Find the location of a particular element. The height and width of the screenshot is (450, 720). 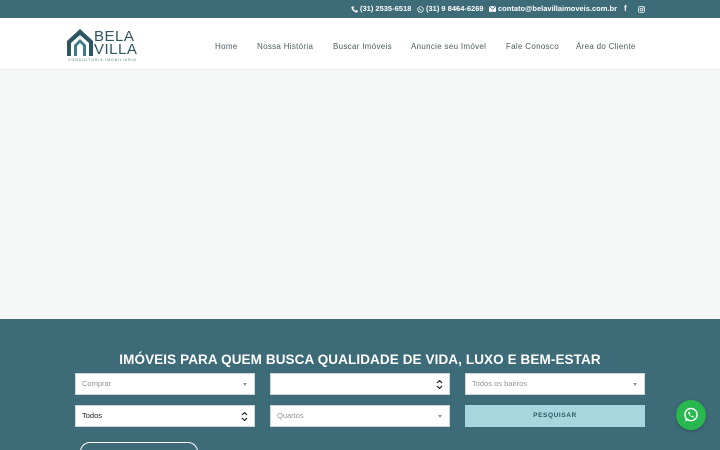

city-select is located at coordinates (360, 384).